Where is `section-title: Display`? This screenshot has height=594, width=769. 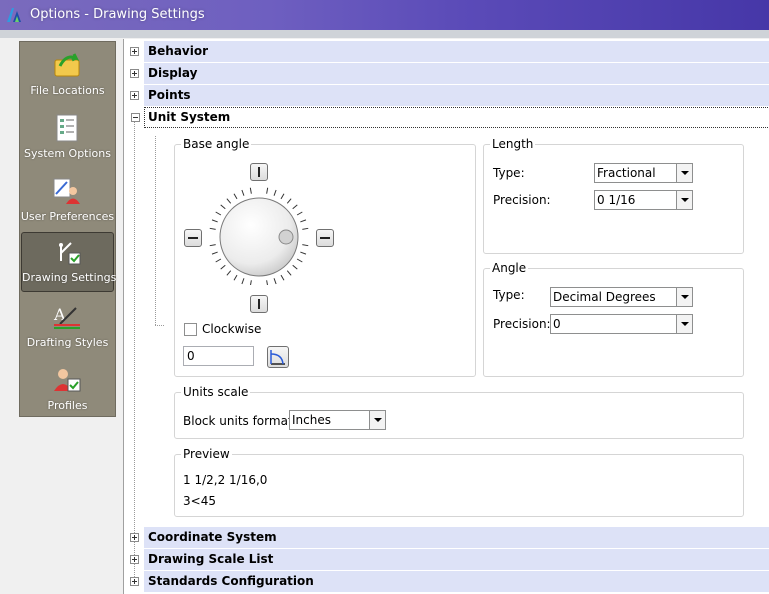
section-title: Display is located at coordinates (173, 73).